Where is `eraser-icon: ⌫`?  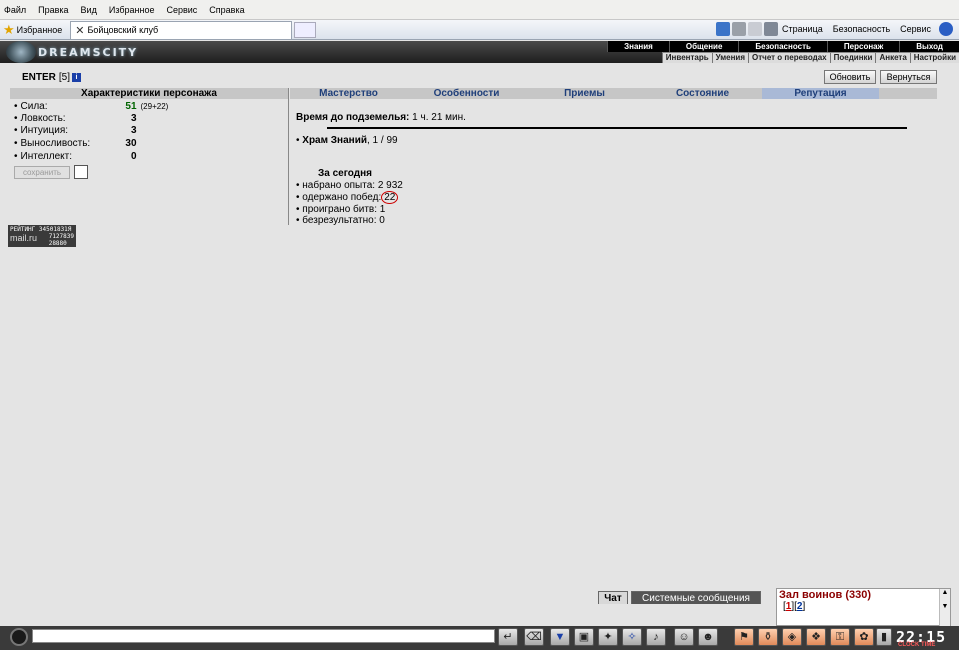
eraser-icon: ⌫ is located at coordinates (534, 637).